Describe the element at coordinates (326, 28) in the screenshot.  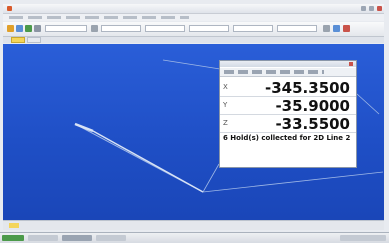
I see `settings-icon` at that location.